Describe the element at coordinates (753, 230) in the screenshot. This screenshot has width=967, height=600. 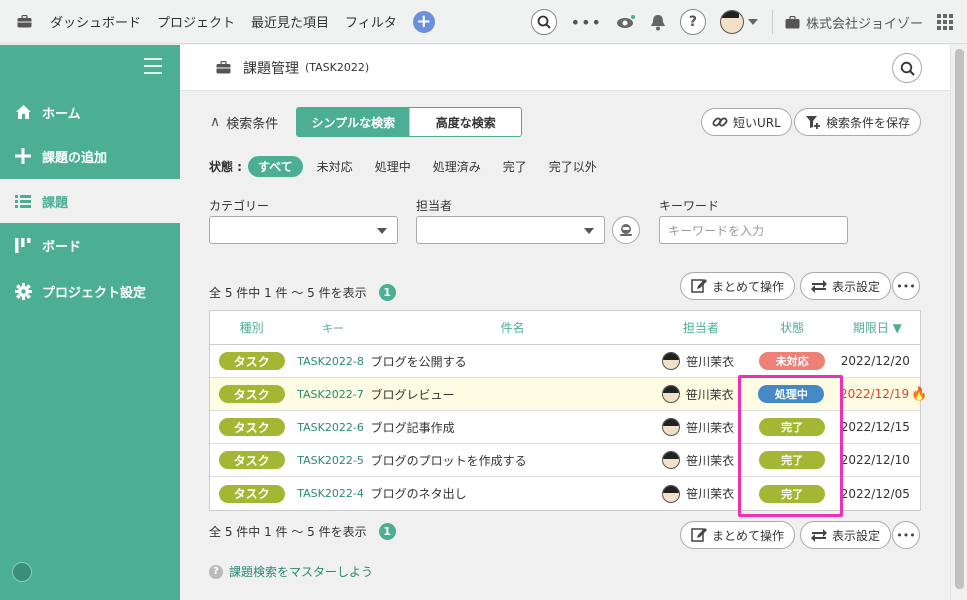
I see `keyword-input: キーワードを入力` at that location.